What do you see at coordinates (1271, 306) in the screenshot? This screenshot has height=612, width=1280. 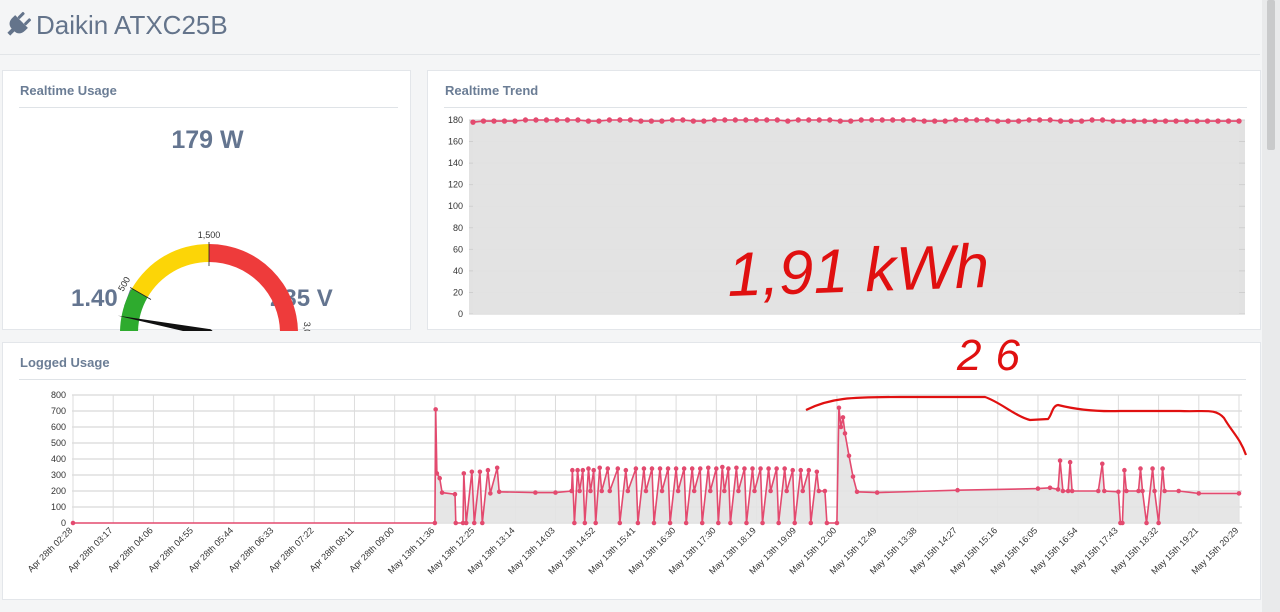 I see `scrollbar` at bounding box center [1271, 306].